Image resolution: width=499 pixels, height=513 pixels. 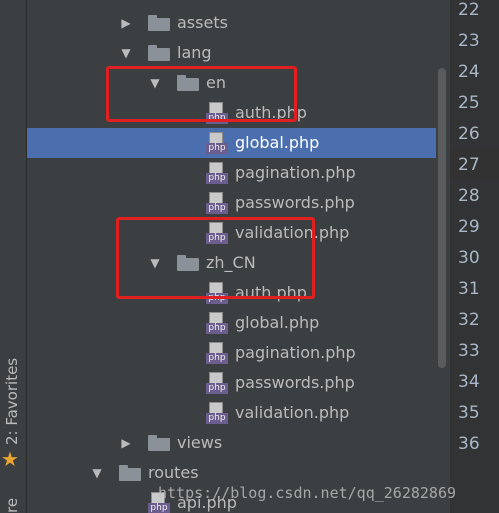 I want to click on left-tool-strip: 2: Favorites ★ re, so click(x=13, y=256).